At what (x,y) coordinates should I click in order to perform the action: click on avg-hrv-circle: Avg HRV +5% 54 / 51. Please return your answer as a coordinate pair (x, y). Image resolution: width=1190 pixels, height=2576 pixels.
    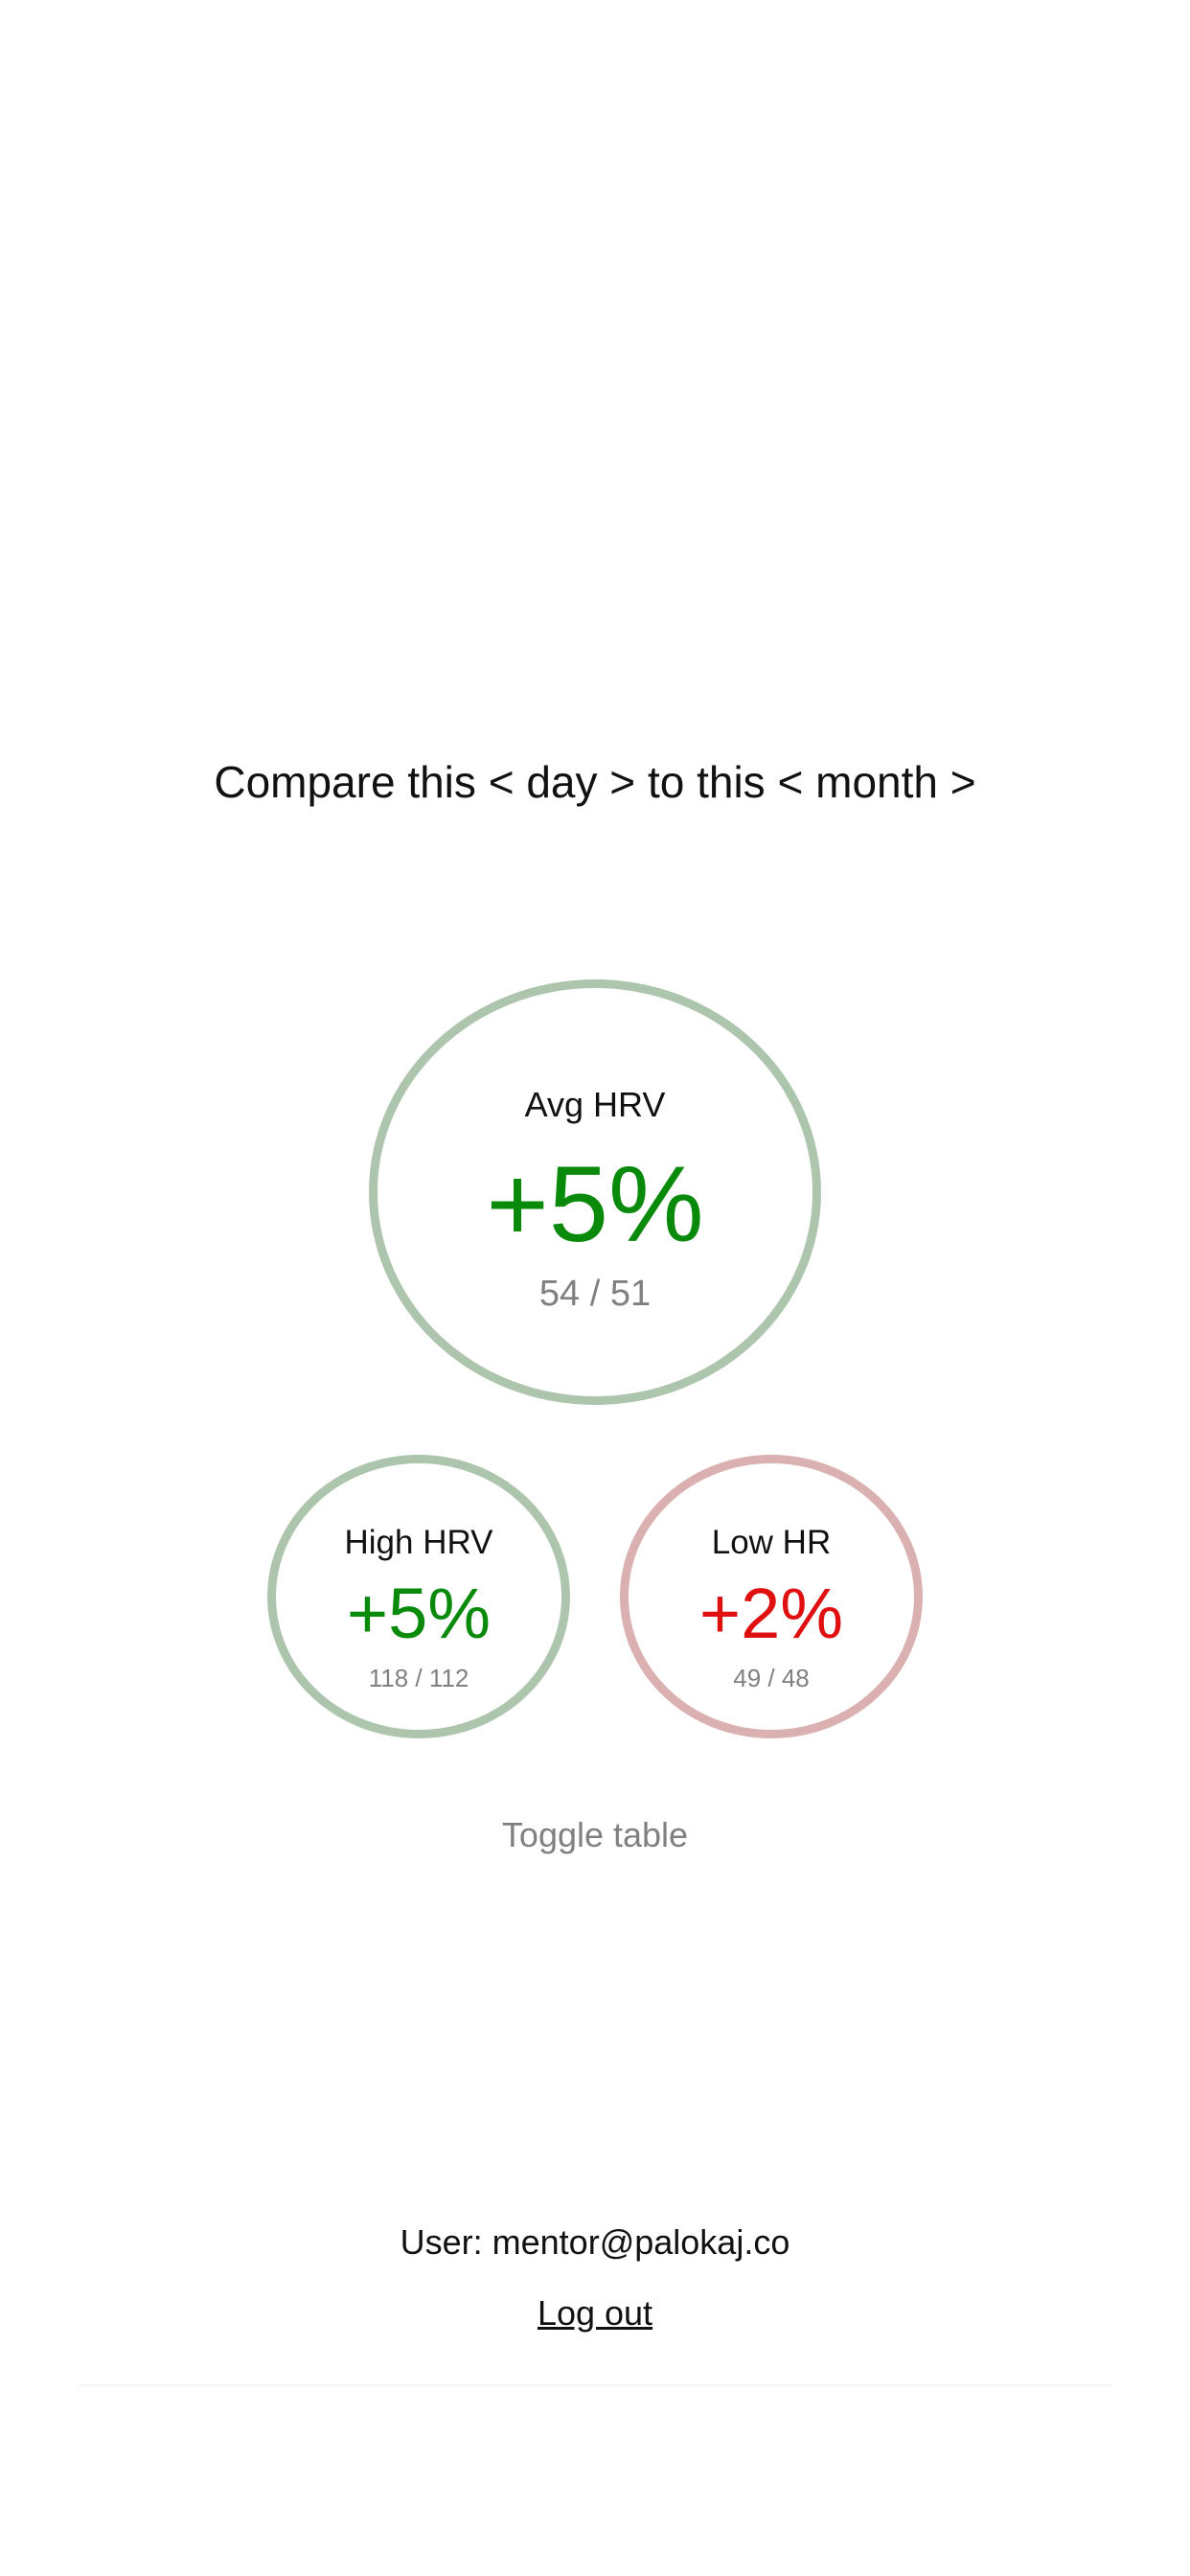
    Looking at the image, I should click on (595, 1192).